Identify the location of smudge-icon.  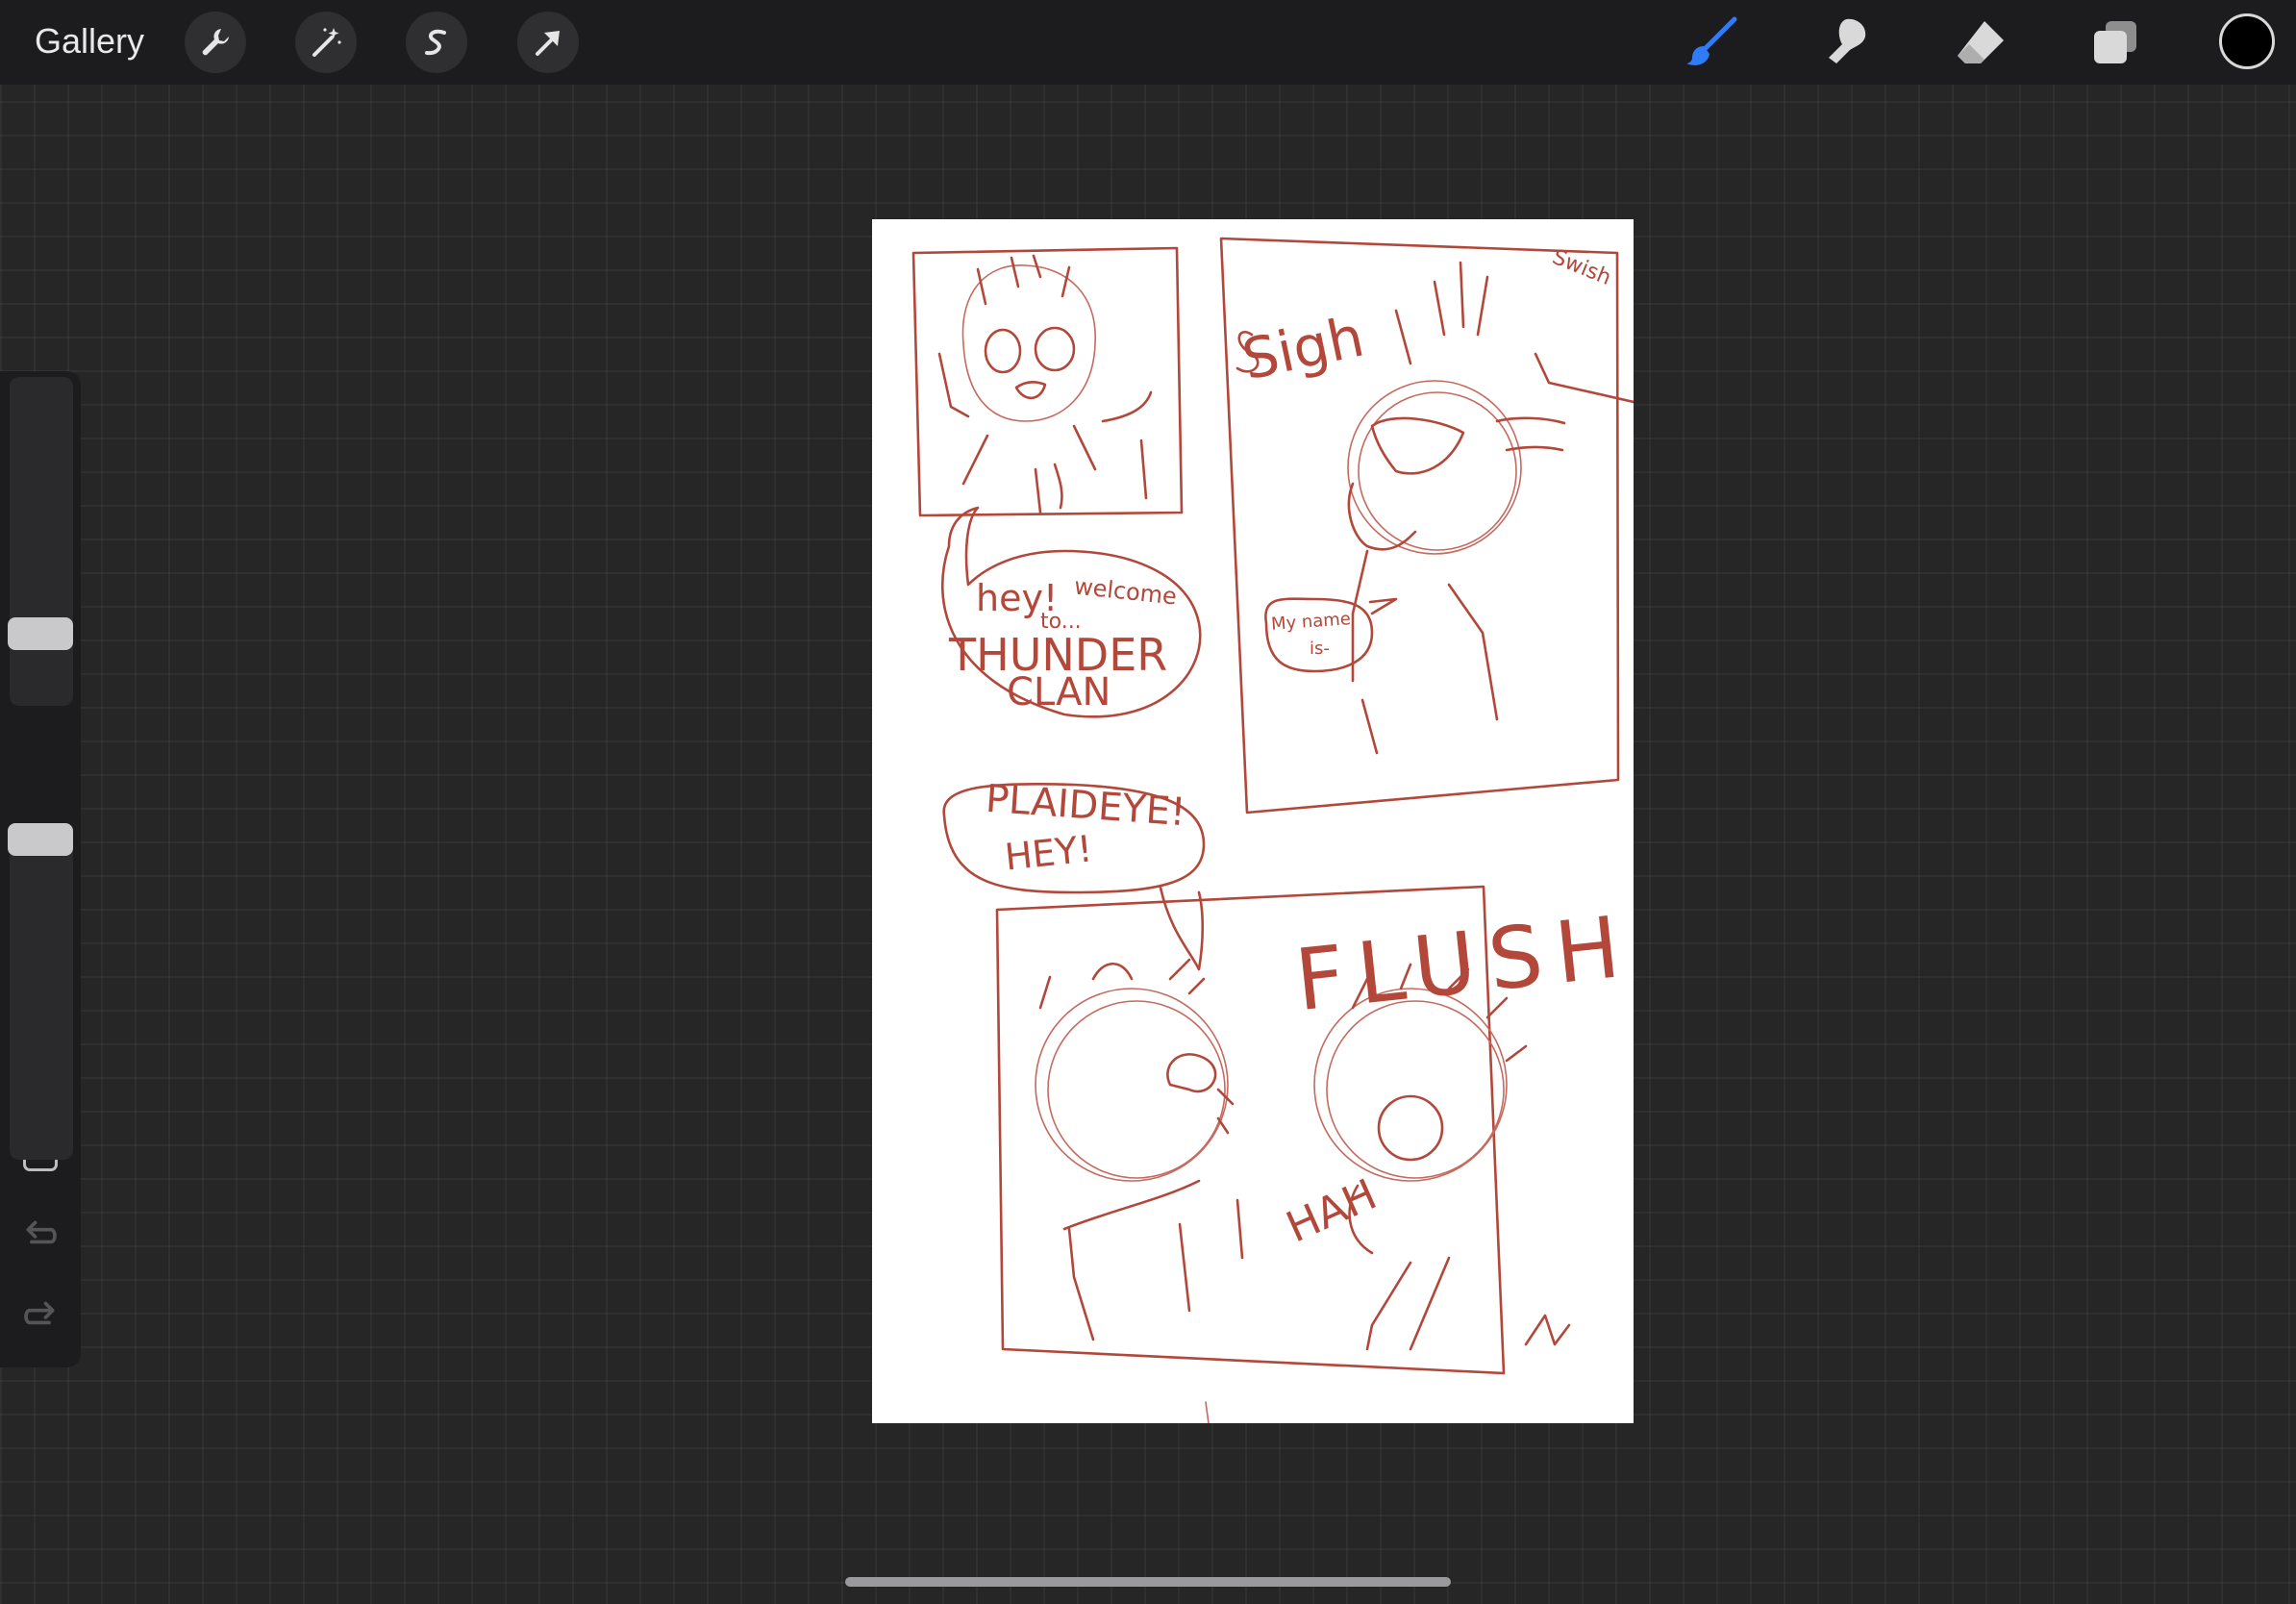
(1847, 41).